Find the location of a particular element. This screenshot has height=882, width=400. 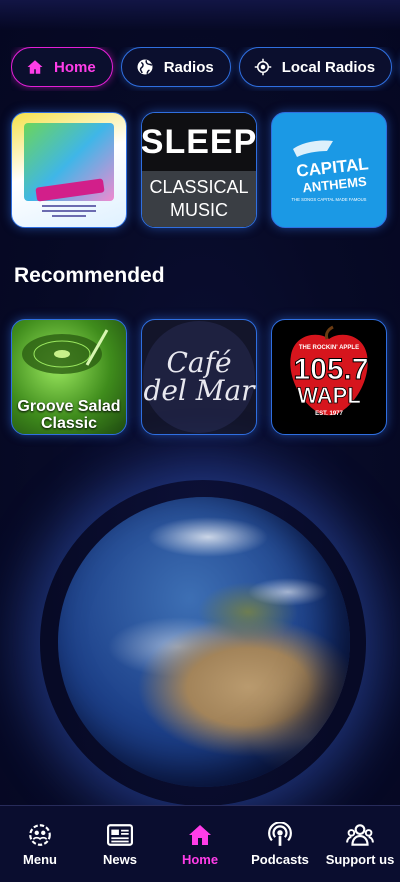

nav-podcasts-label: Podcasts is located at coordinates (280, 859).